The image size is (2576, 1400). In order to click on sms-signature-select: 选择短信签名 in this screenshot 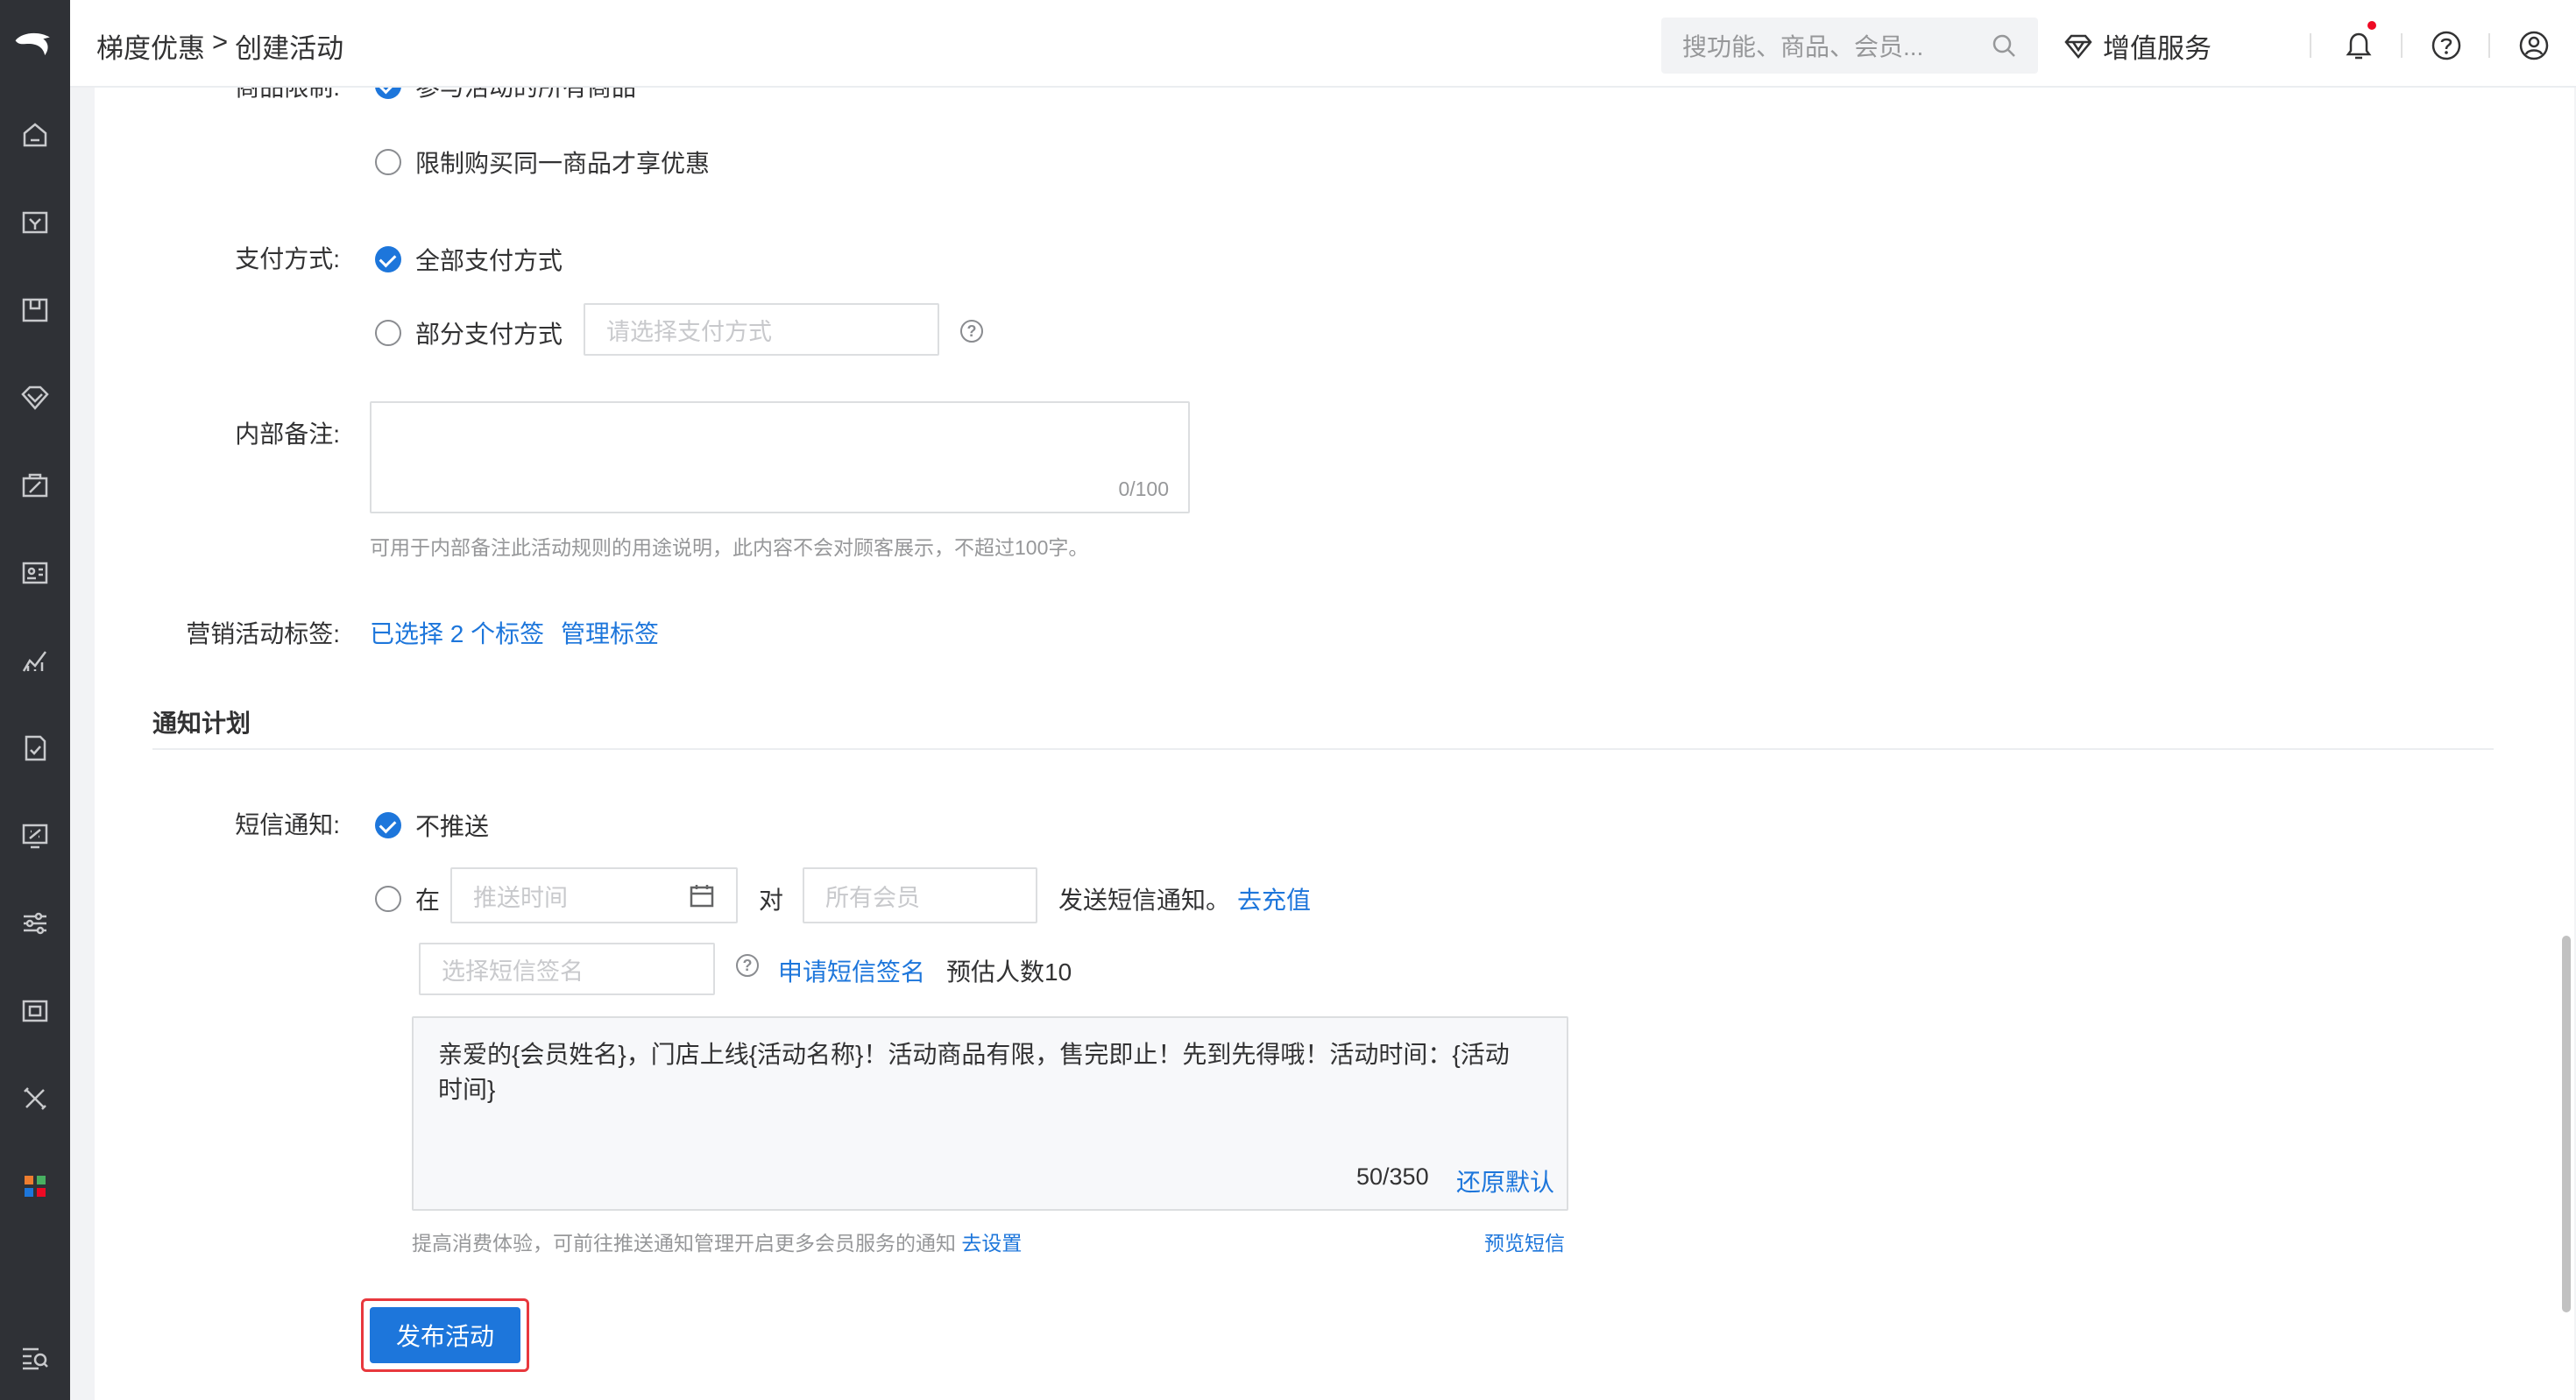, I will do `click(567, 969)`.